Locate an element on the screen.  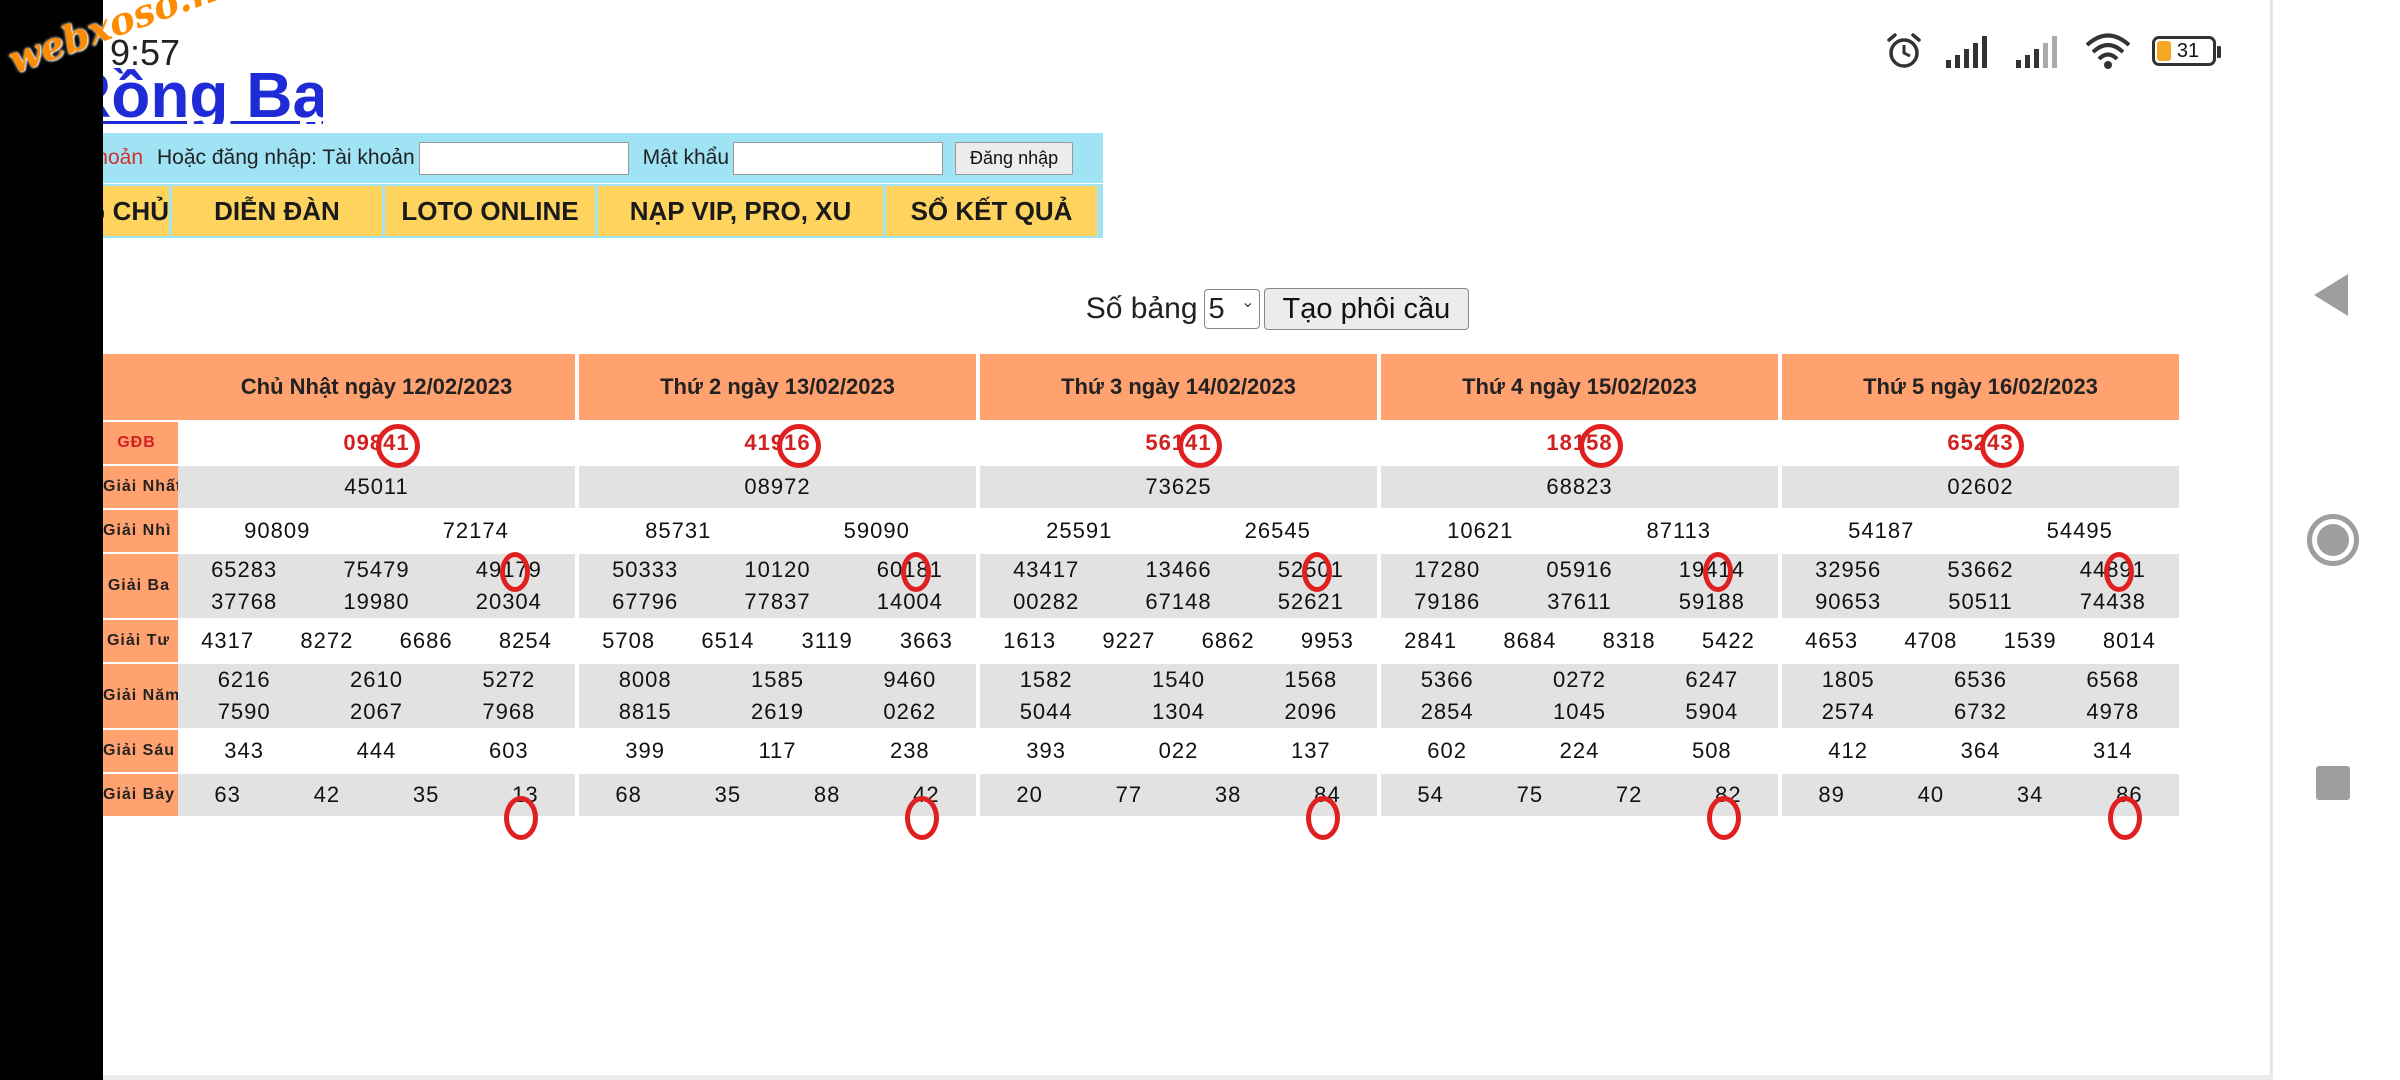
status-icons: 31 is located at coordinates (2052, 51).